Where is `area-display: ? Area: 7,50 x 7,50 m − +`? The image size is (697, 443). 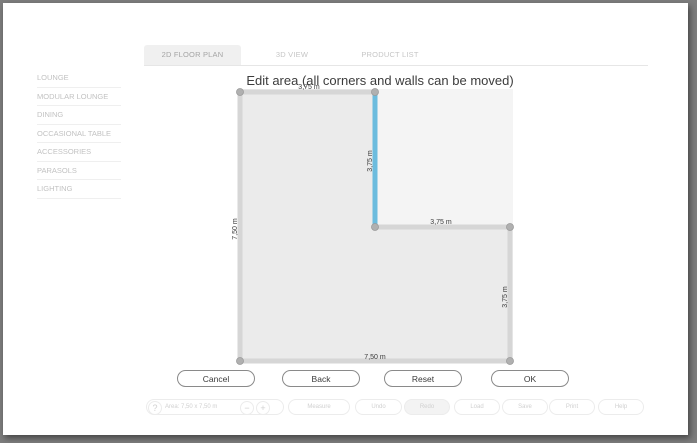
area-display: ? Area: 7,50 x 7,50 m − + is located at coordinates (215, 407).